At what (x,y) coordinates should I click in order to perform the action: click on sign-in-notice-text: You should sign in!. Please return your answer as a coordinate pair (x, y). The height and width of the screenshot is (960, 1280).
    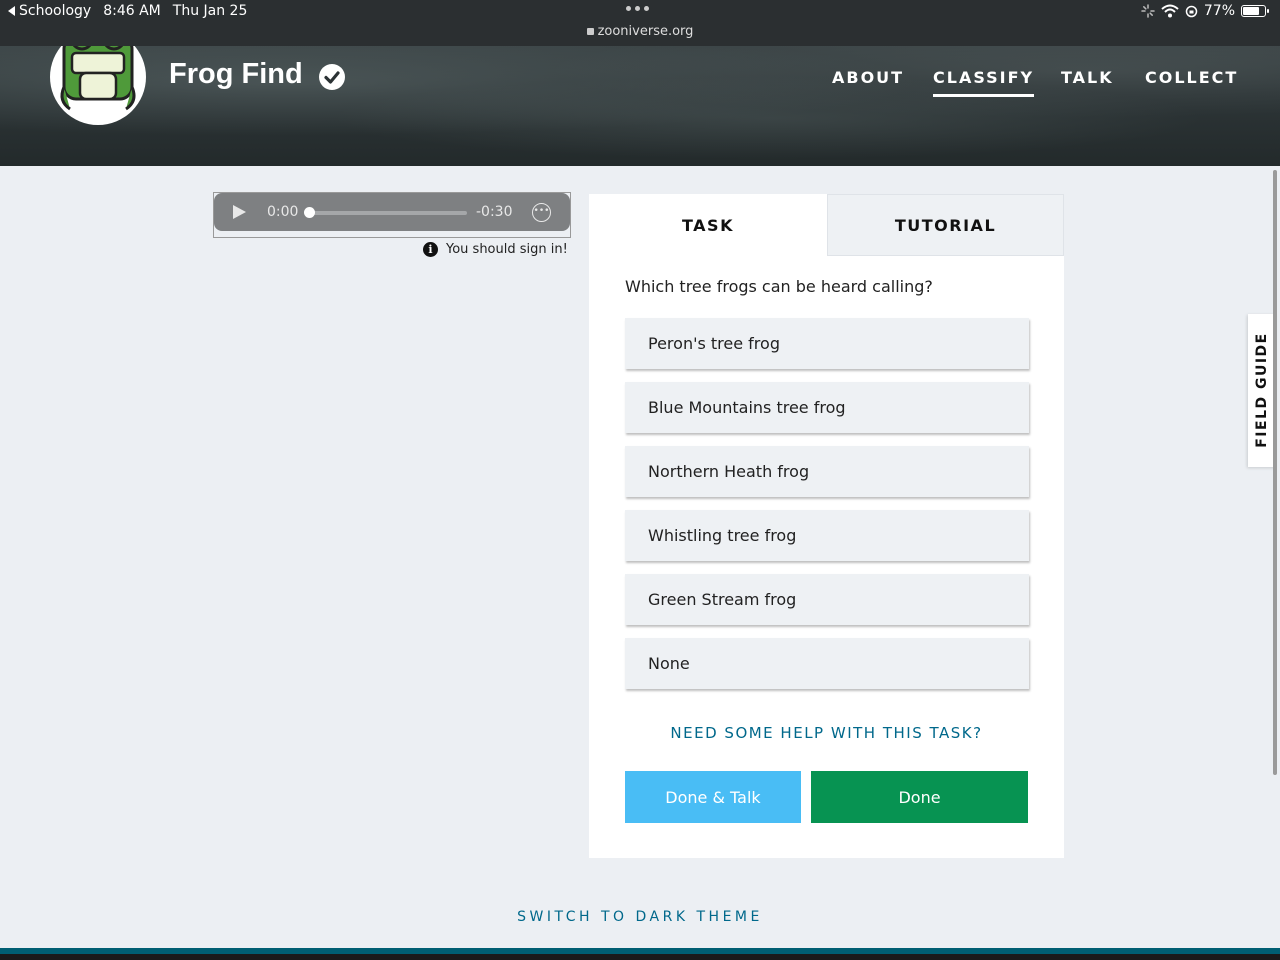
    Looking at the image, I should click on (507, 249).